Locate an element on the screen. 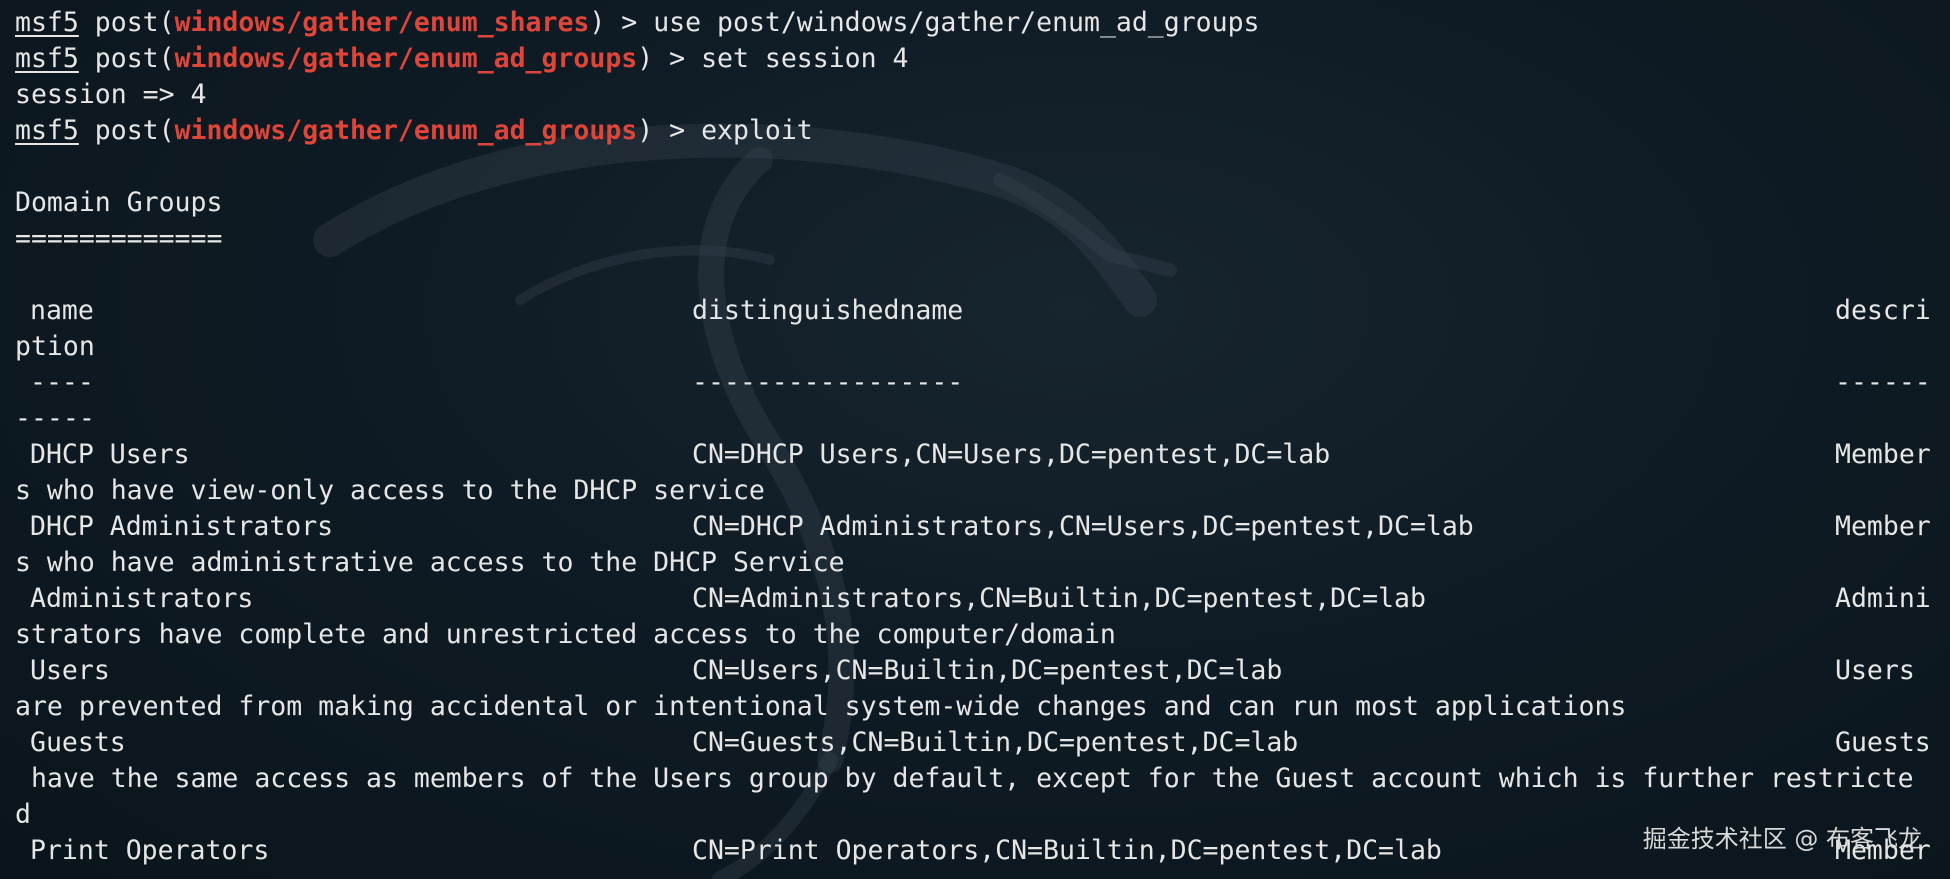 The height and width of the screenshot is (879, 1950). group-desc: Guests is located at coordinates (1883, 742).